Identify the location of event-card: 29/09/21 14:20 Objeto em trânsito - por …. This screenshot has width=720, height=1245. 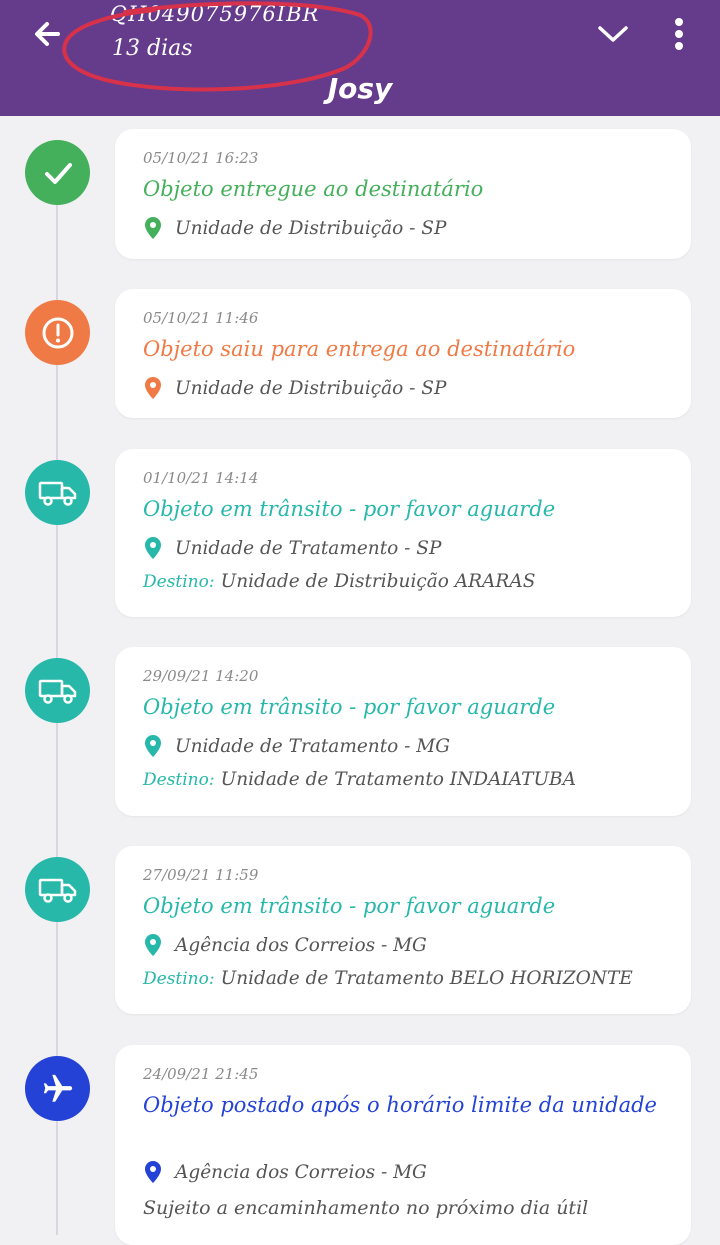
(403, 731).